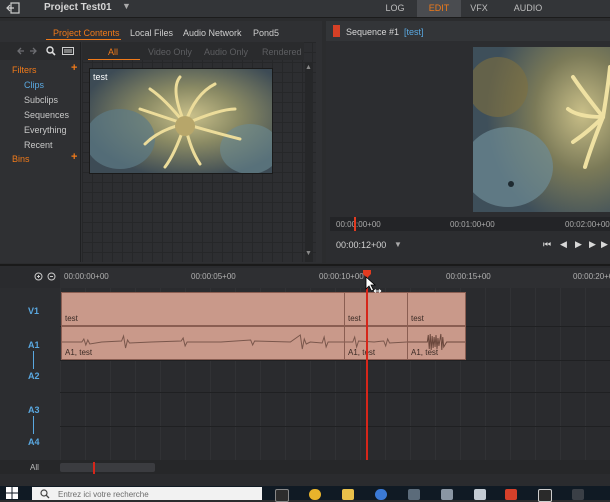 The image size is (610, 502). What do you see at coordinates (151, 33) in the screenshot?
I see `tab-local-files: Local Files` at bounding box center [151, 33].